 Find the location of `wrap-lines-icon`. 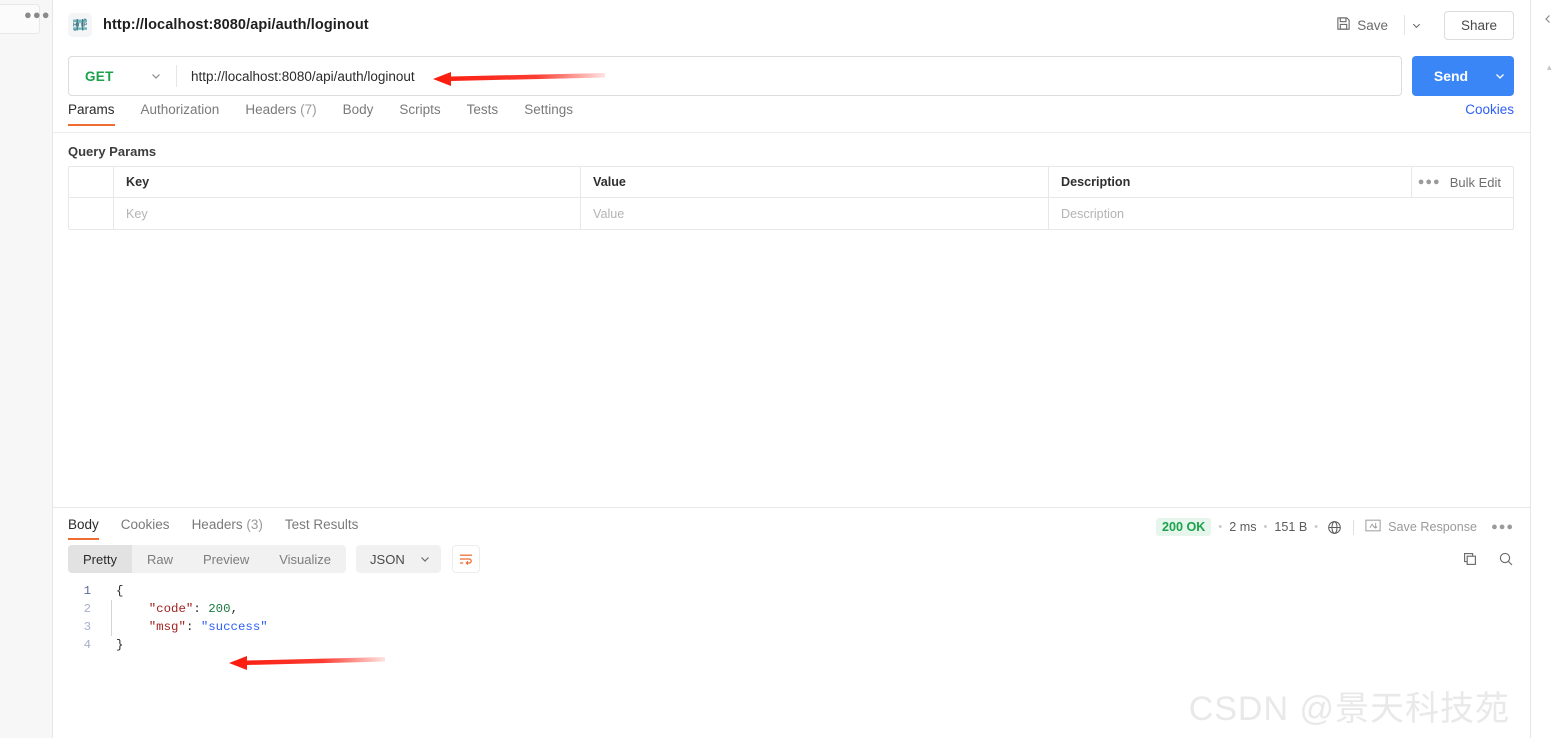

wrap-lines-icon is located at coordinates (465, 560).